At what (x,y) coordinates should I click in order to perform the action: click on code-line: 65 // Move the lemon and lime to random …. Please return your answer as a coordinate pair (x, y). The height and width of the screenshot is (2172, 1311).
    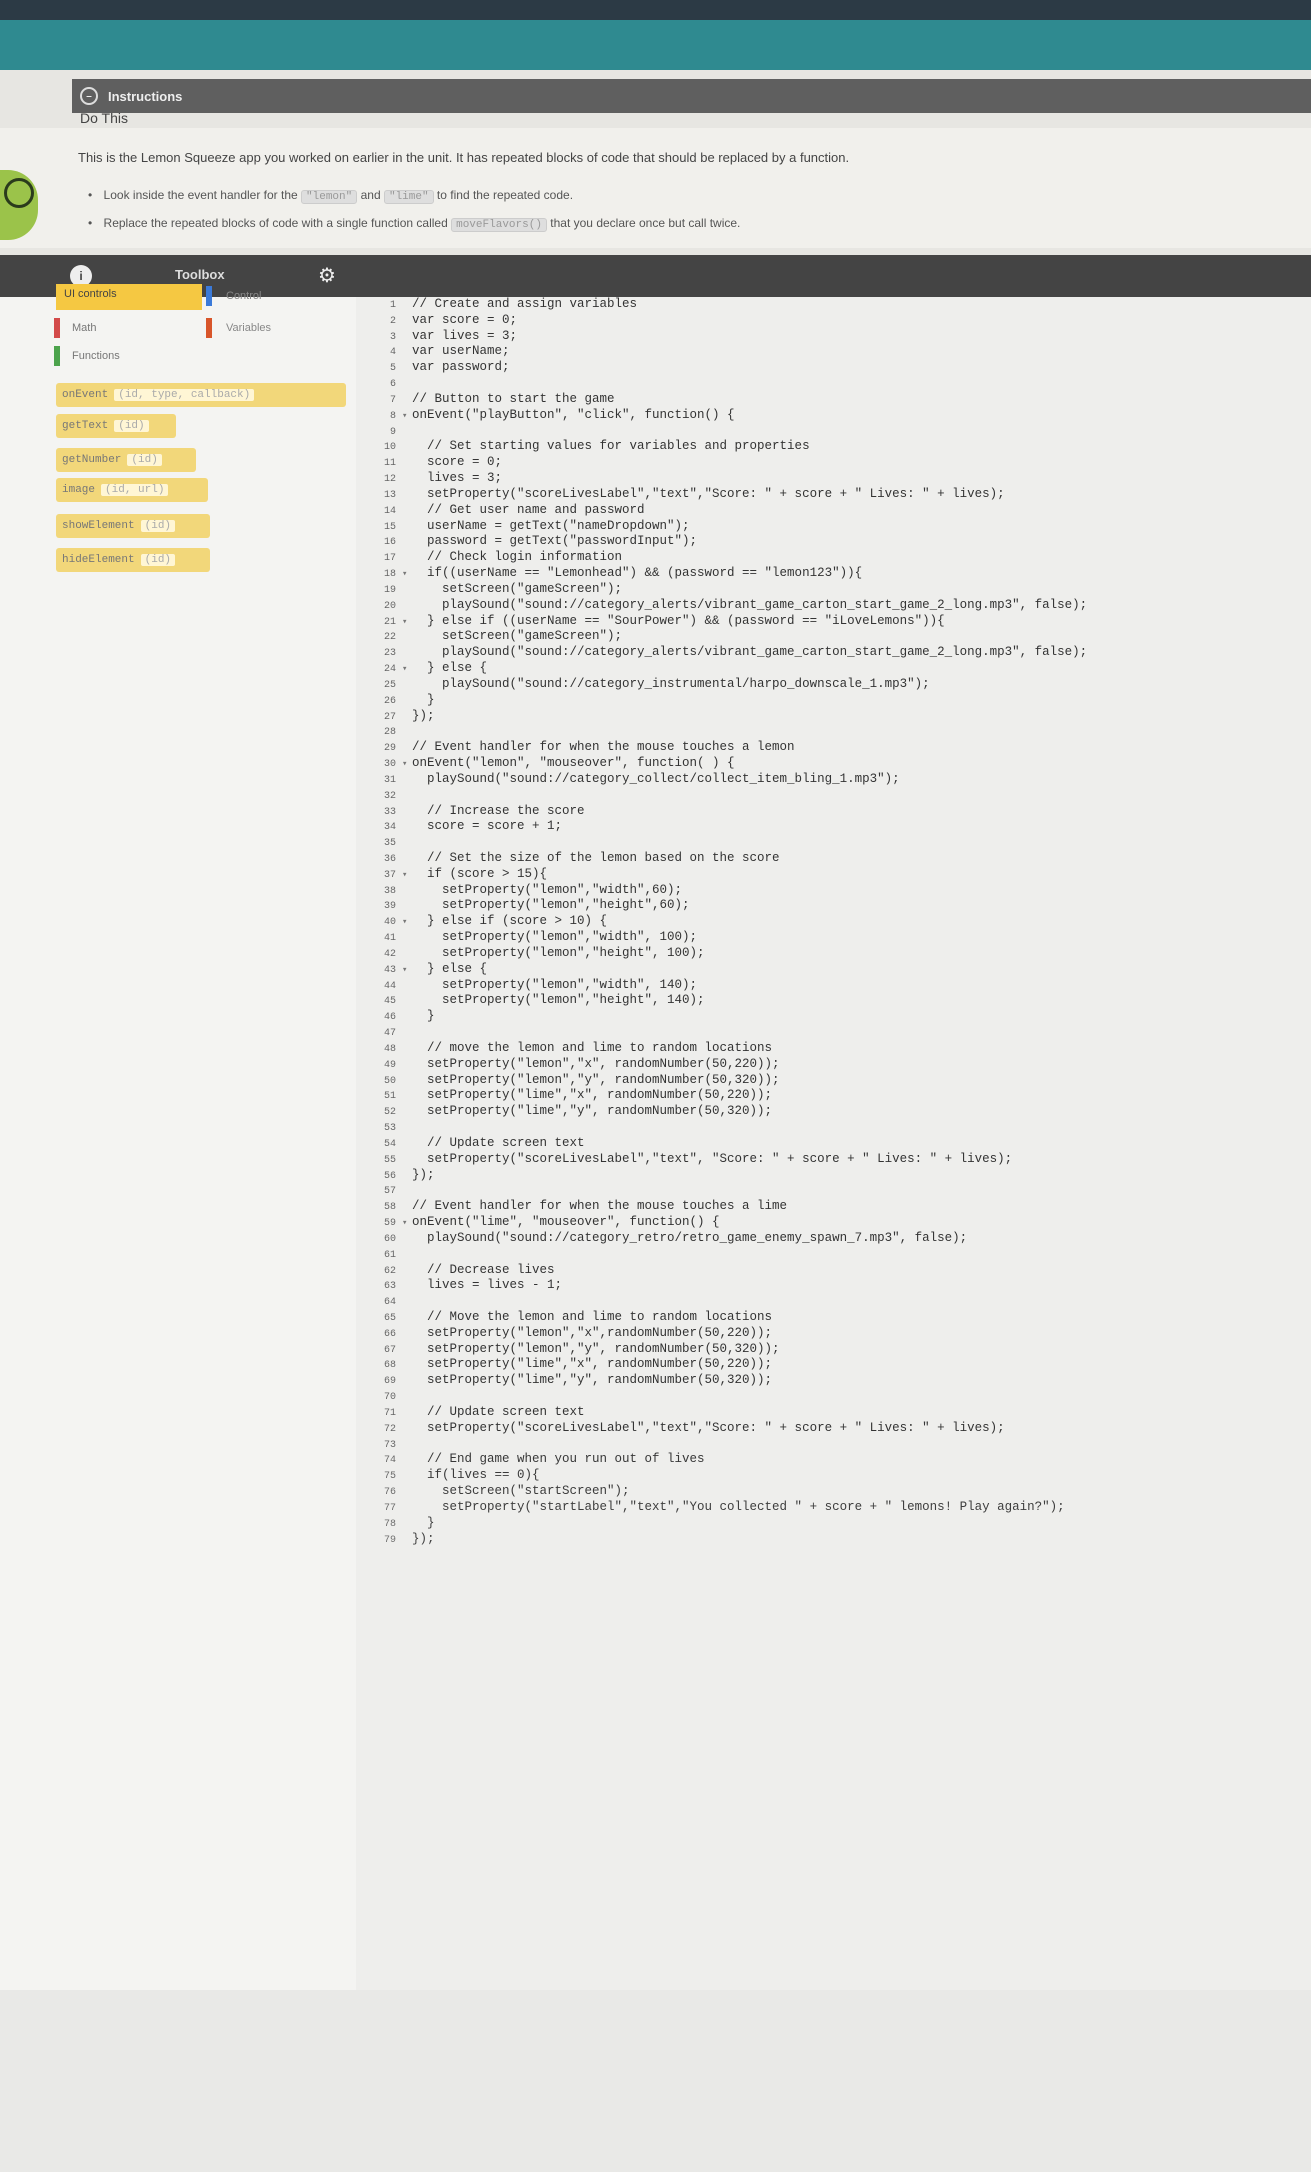
    Looking at the image, I should click on (723, 1318).